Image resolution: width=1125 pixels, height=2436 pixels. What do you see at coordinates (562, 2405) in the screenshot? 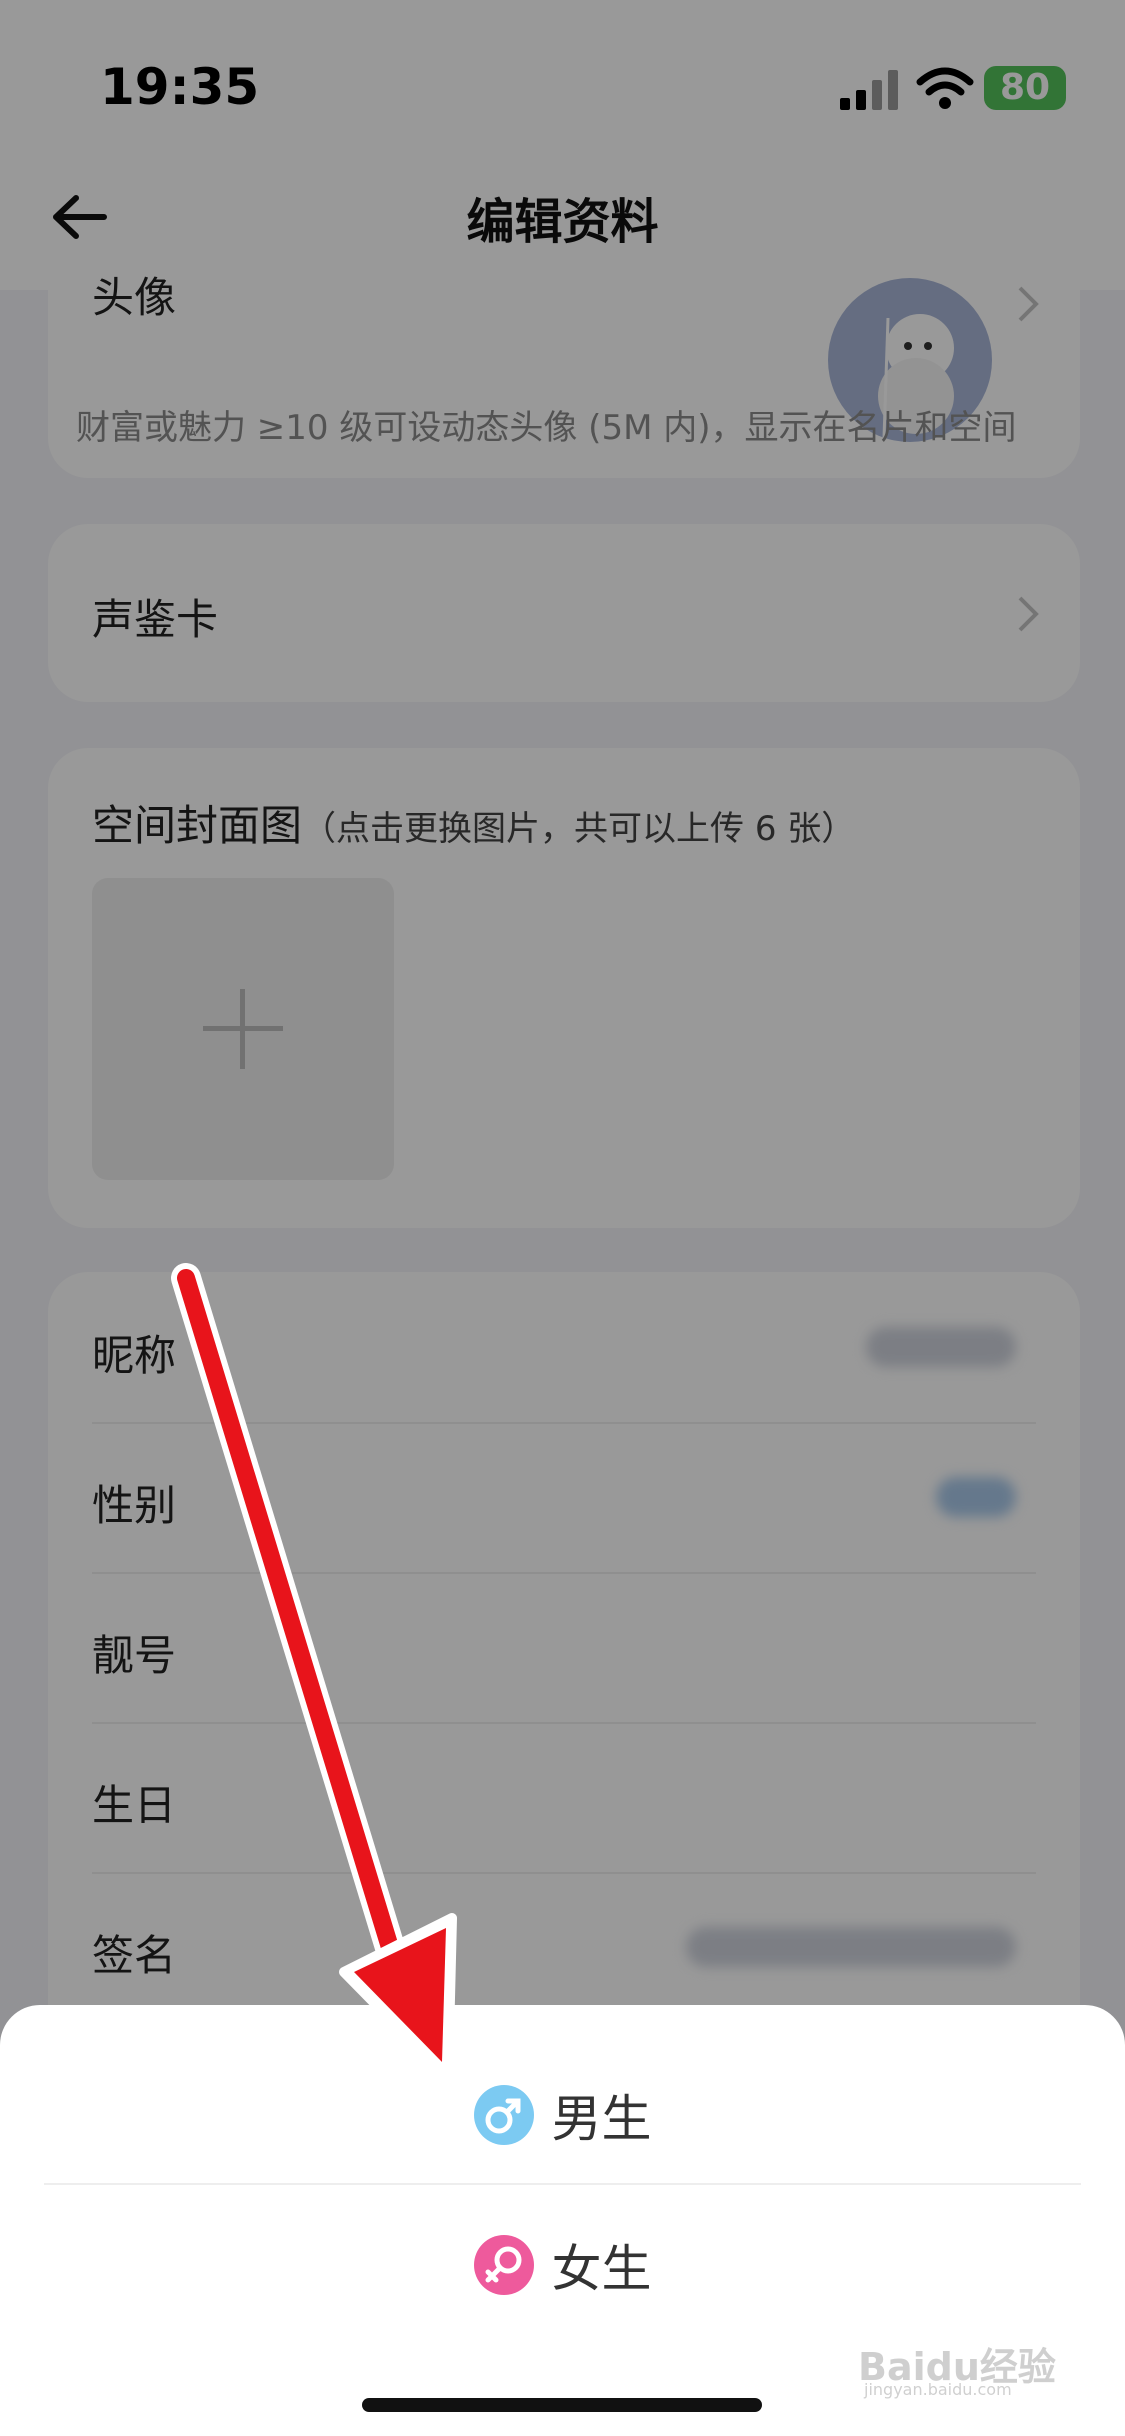
I see `home-indicator` at bounding box center [562, 2405].